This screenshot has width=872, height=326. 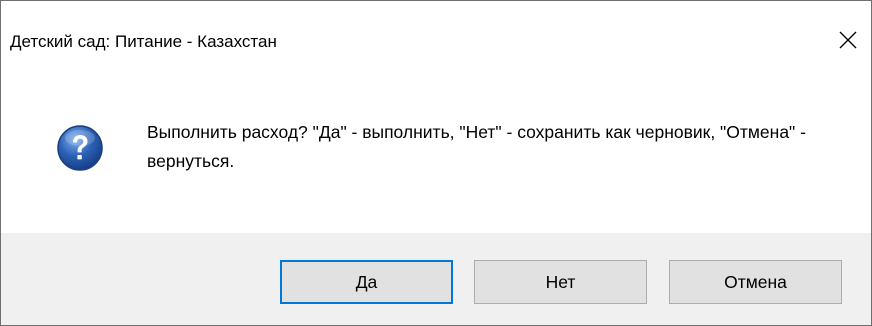 What do you see at coordinates (80, 148) in the screenshot?
I see `question-icon` at bounding box center [80, 148].